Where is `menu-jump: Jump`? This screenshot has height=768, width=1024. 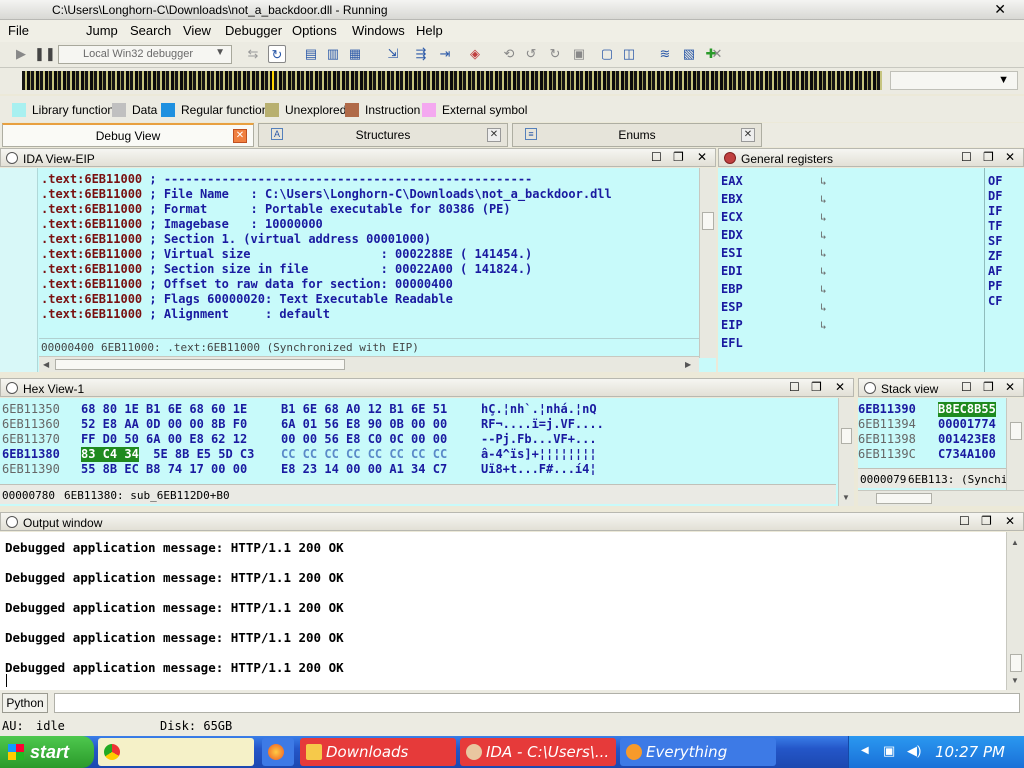 menu-jump: Jump is located at coordinates (102, 30).